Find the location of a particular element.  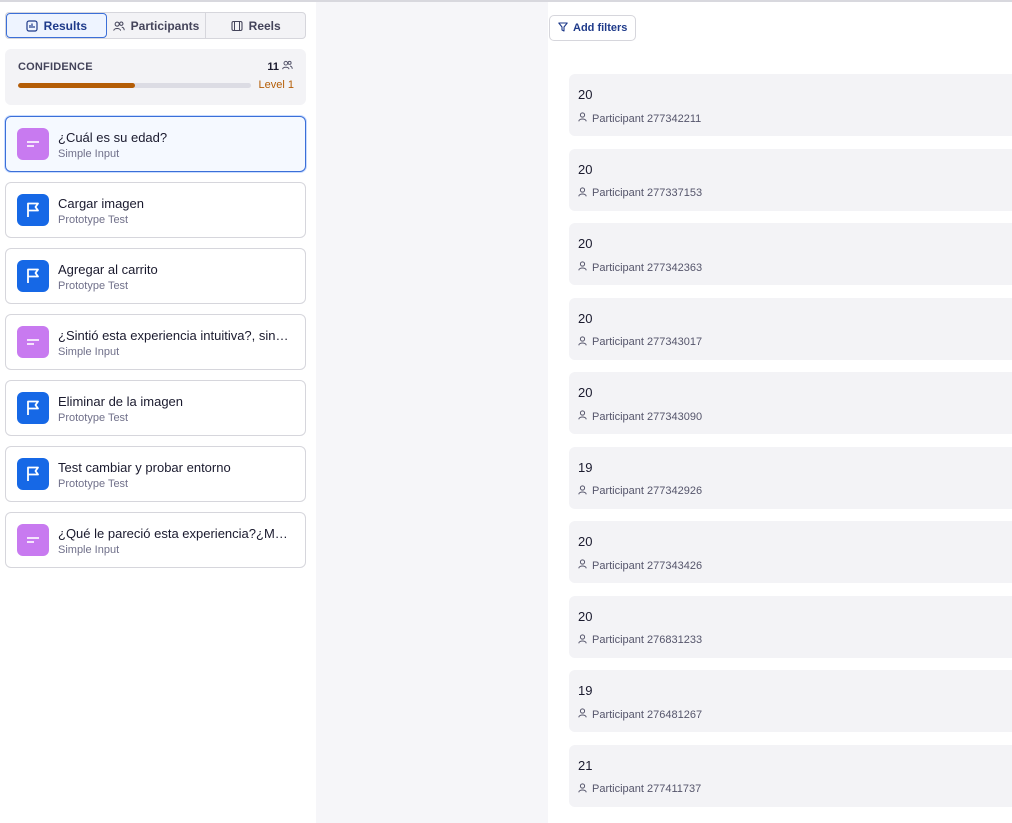

response-participant: Participant 277342926 is located at coordinates (640, 491).